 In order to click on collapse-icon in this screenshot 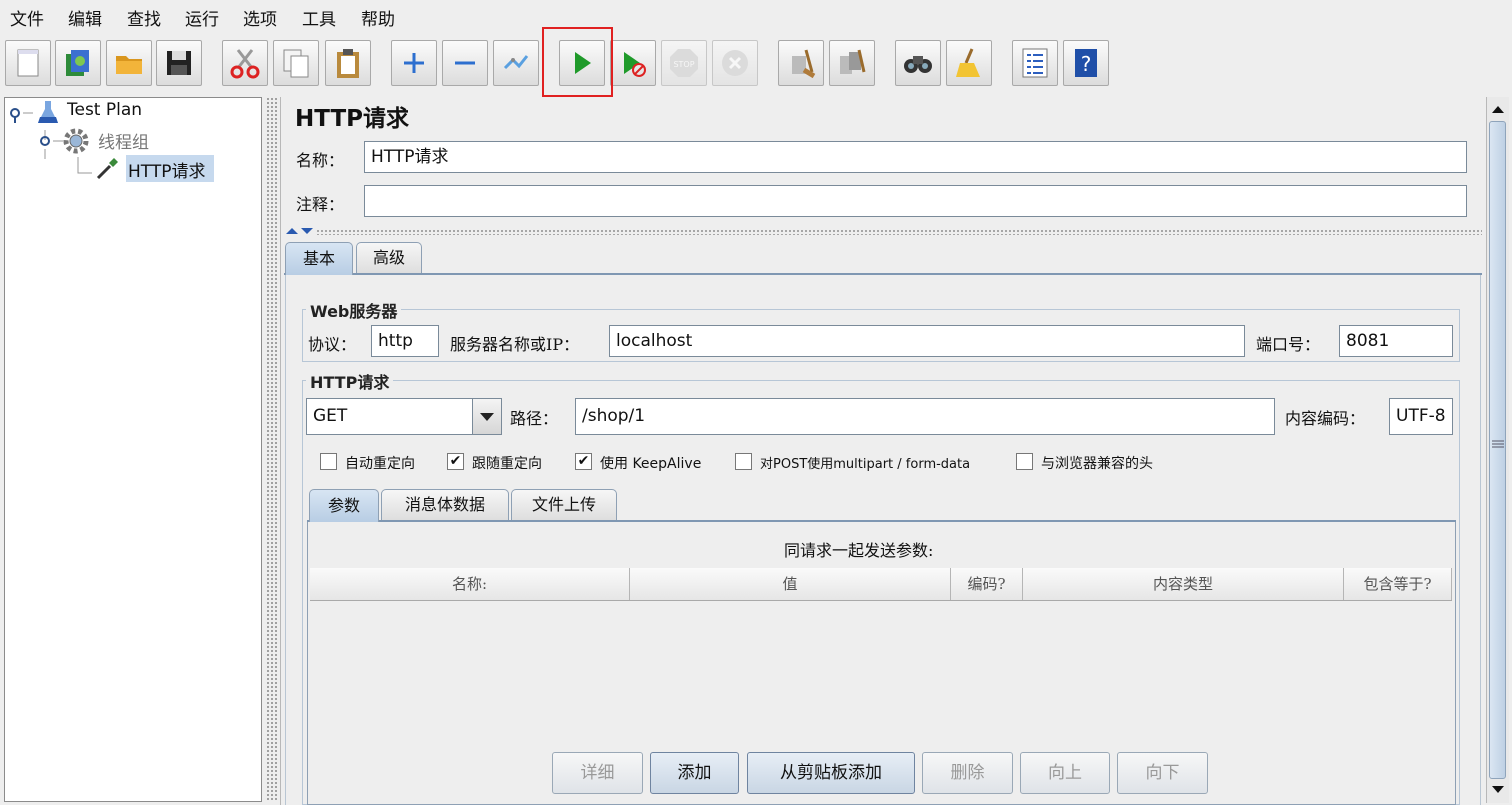, I will do `click(465, 63)`.